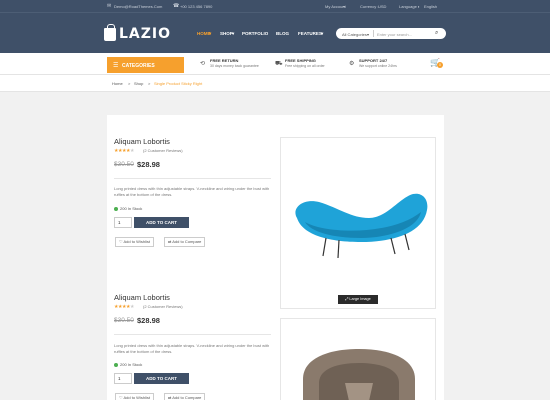  Describe the element at coordinates (305, 66) in the screenshot. I see `feature-subtitle: Free shipping on all order` at that location.